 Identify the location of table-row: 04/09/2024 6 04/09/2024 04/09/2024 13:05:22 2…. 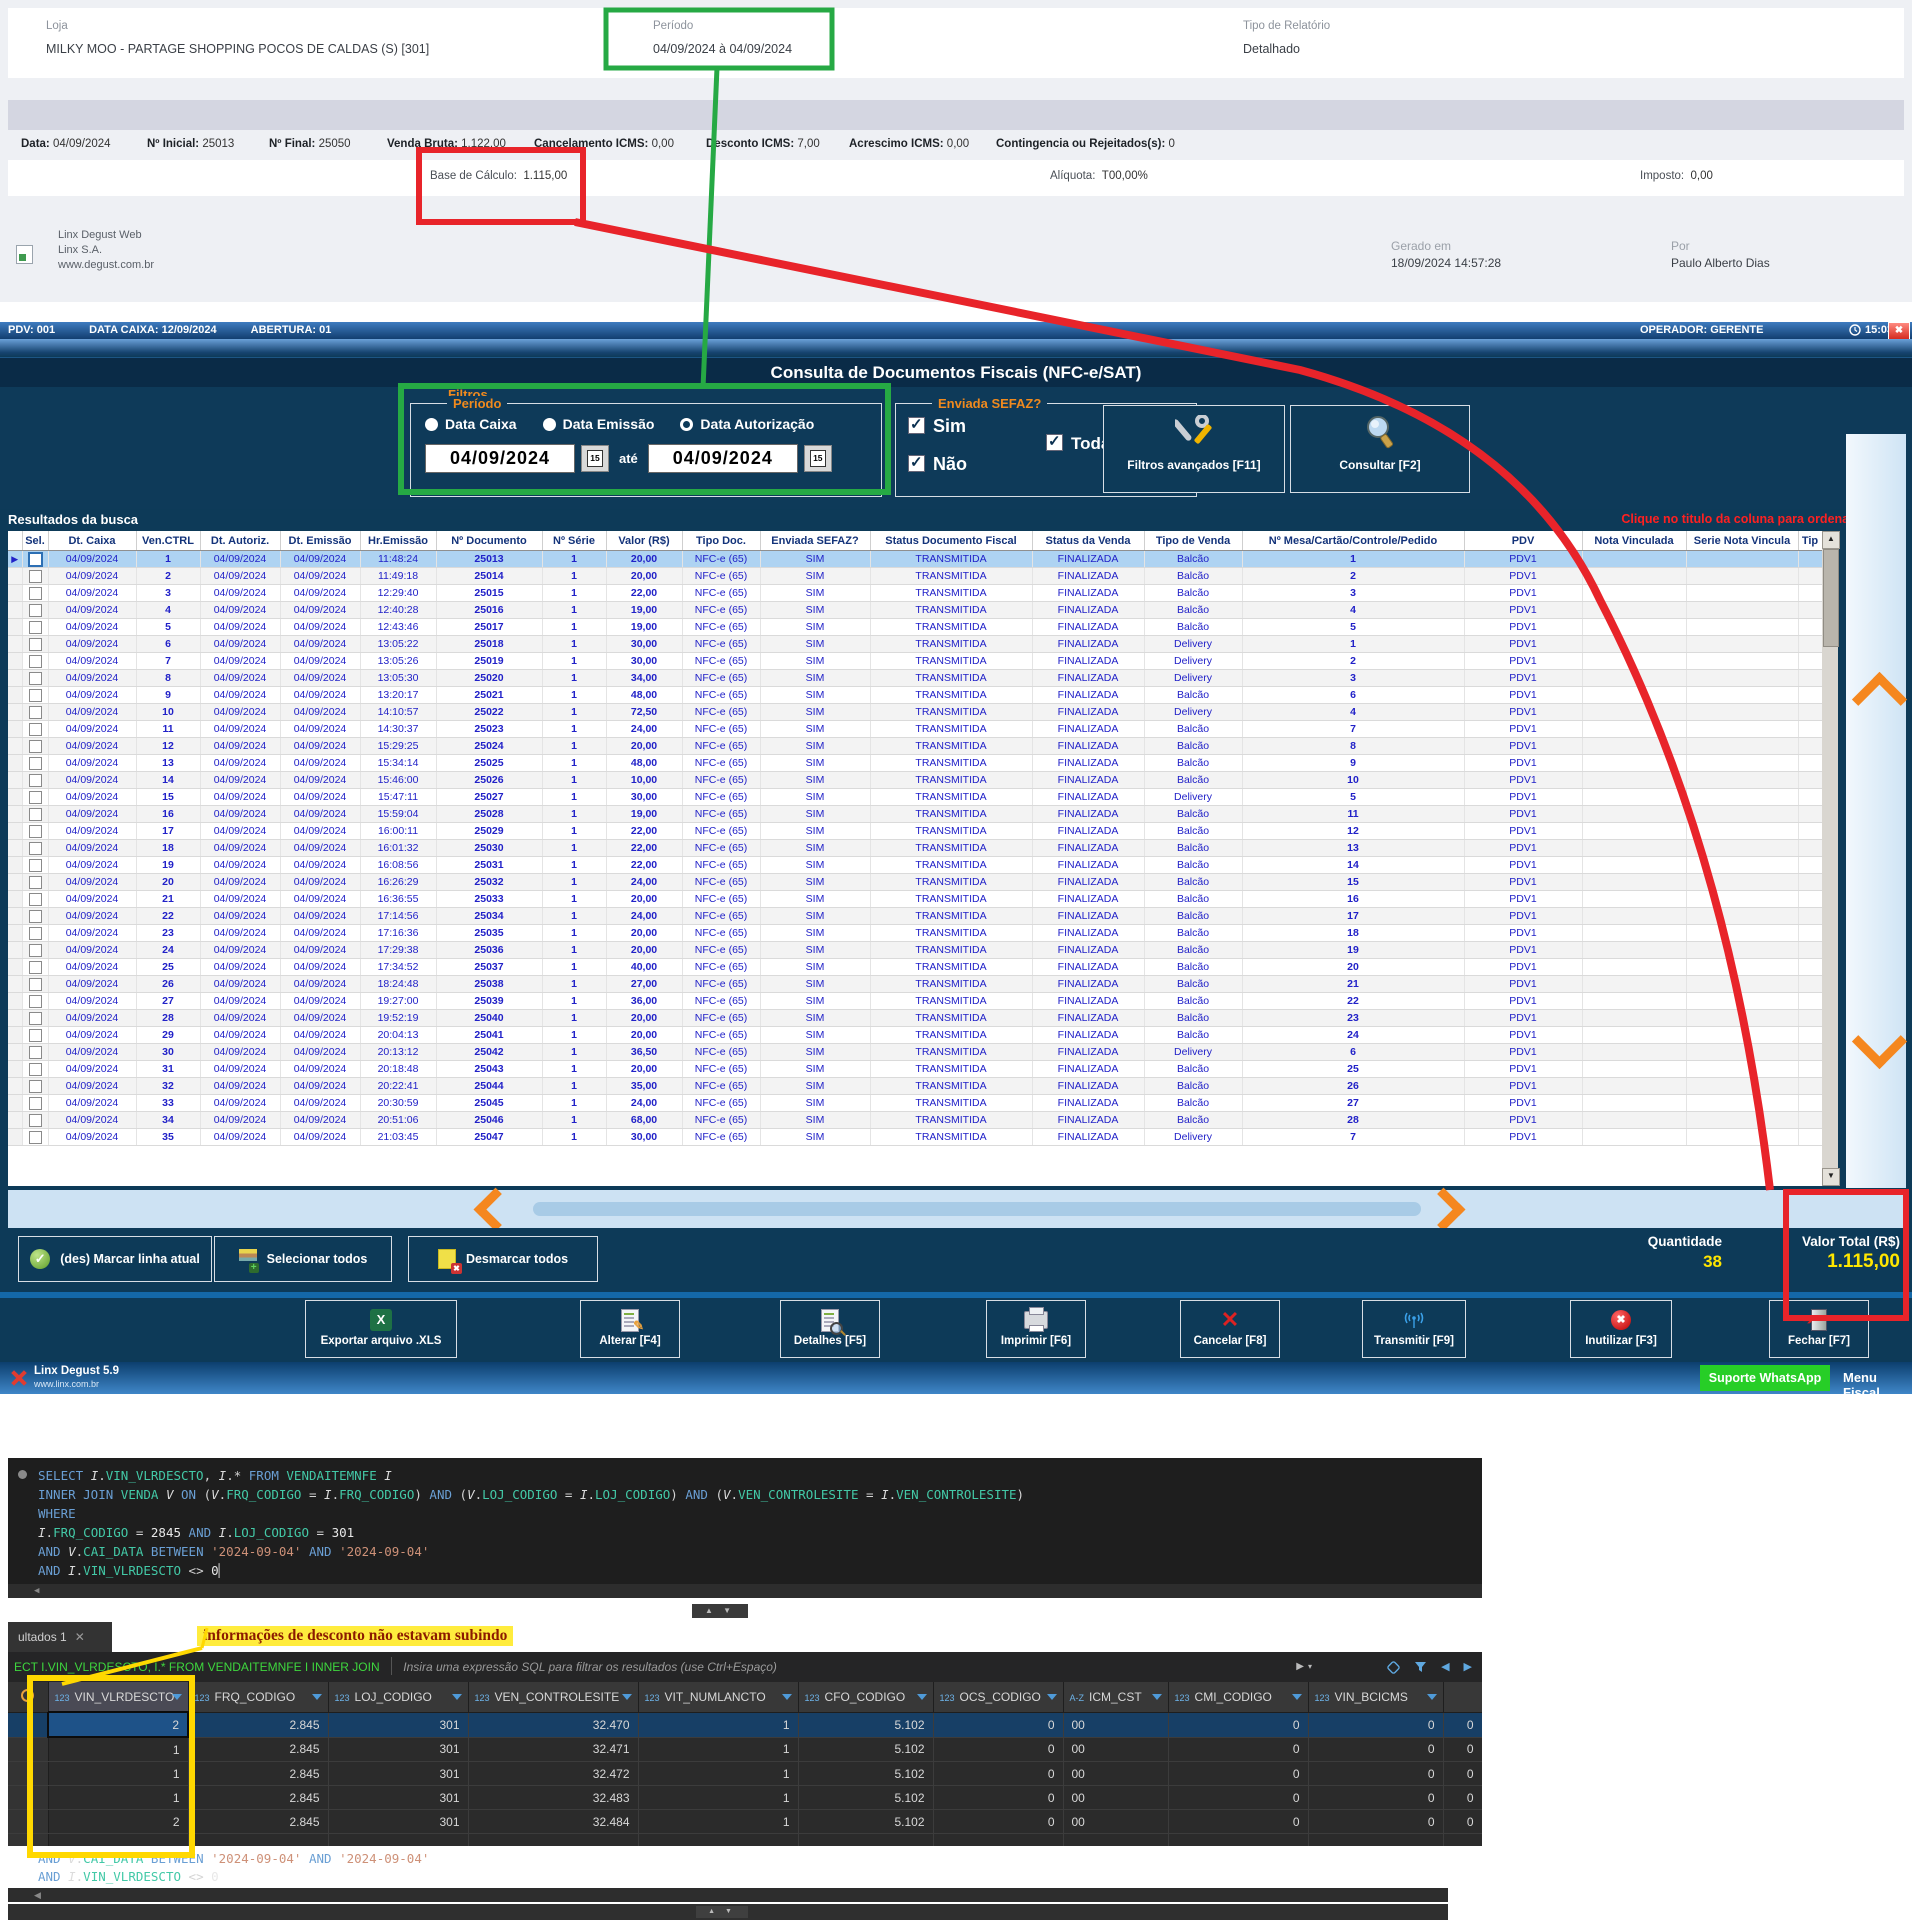
(915, 644).